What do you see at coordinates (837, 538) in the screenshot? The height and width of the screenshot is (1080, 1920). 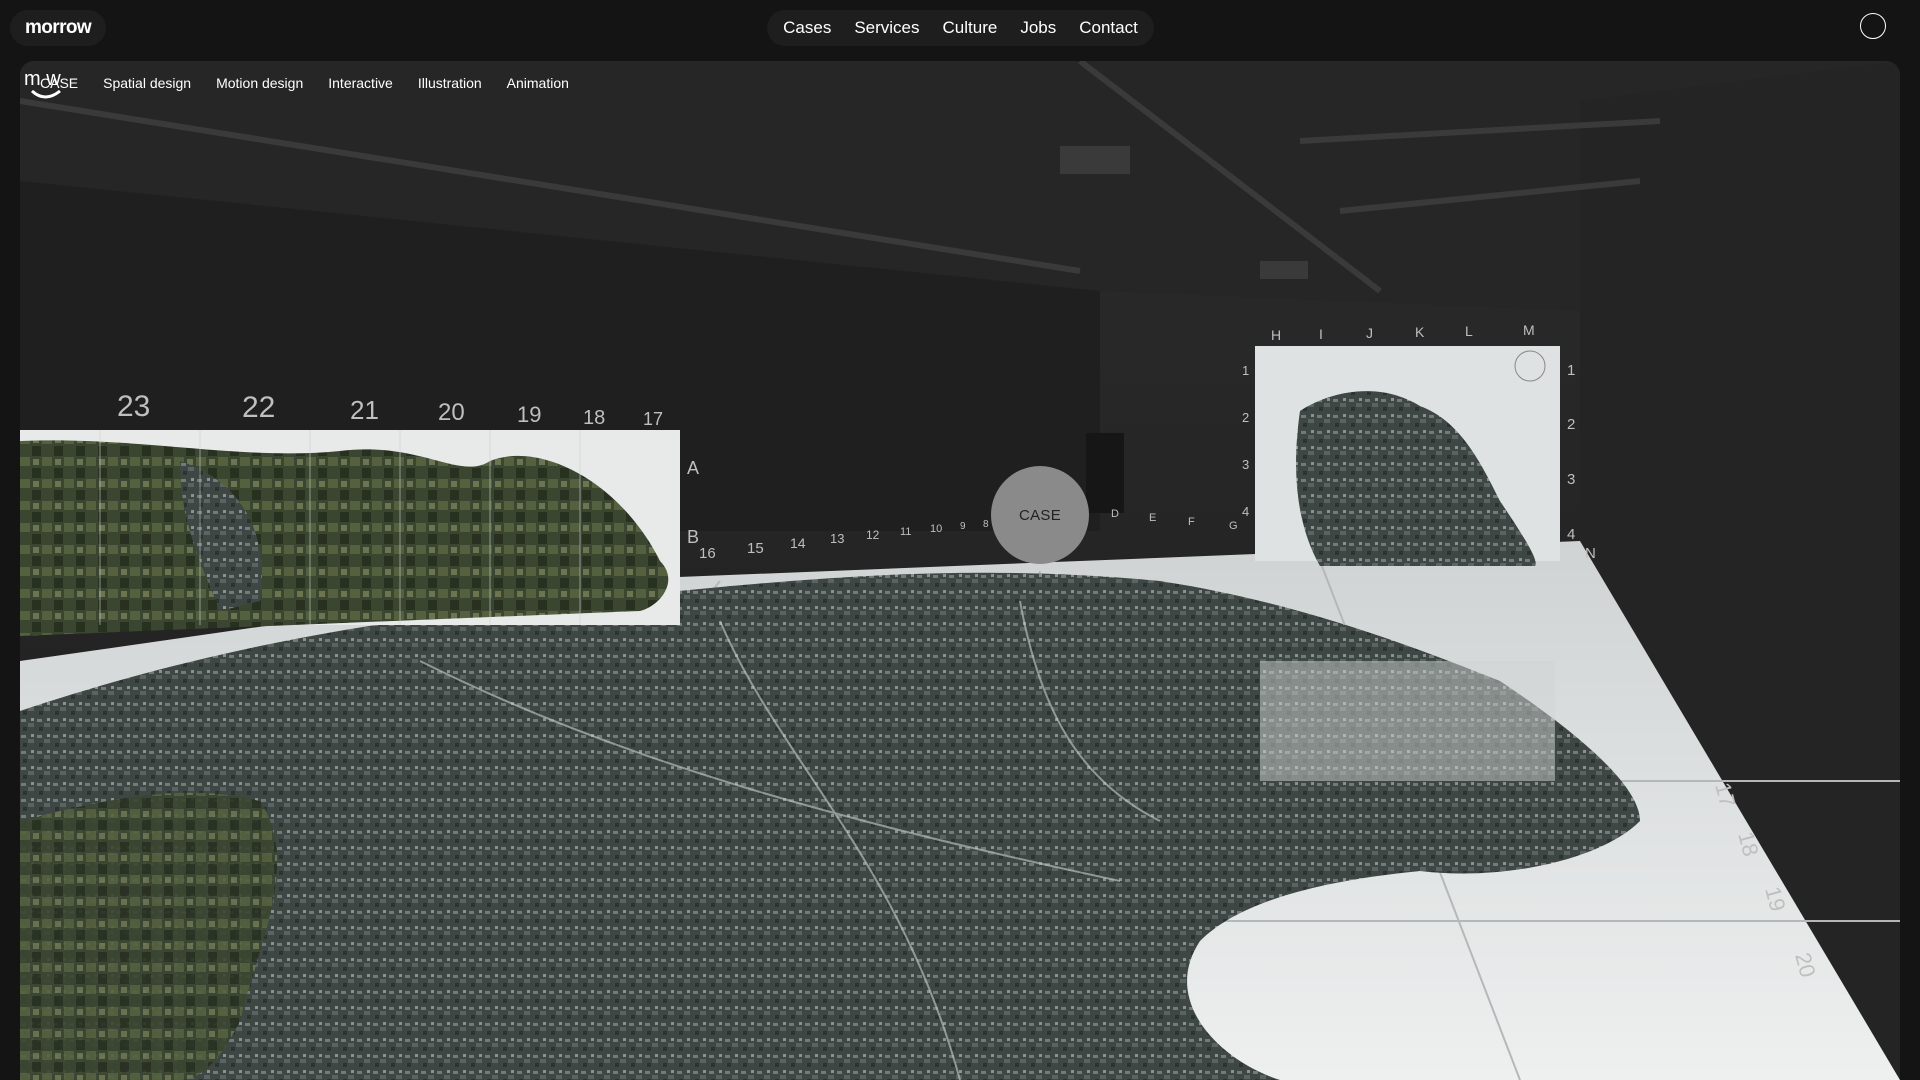 I see `floor-num-13: 13` at bounding box center [837, 538].